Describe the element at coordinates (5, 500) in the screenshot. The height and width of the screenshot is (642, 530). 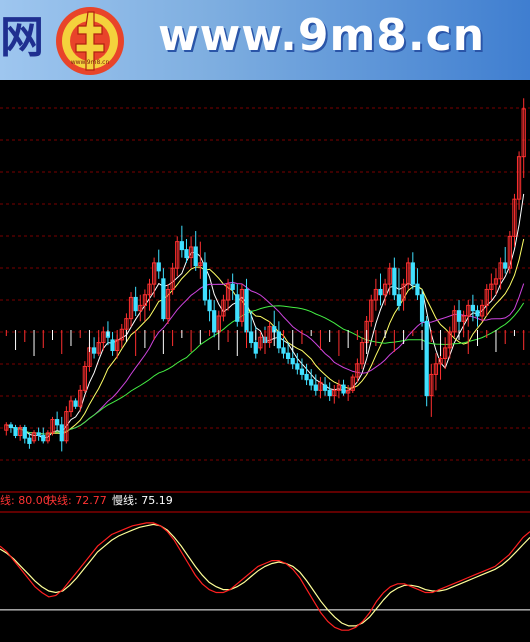
I see `indicator-name-0: 线` at that location.